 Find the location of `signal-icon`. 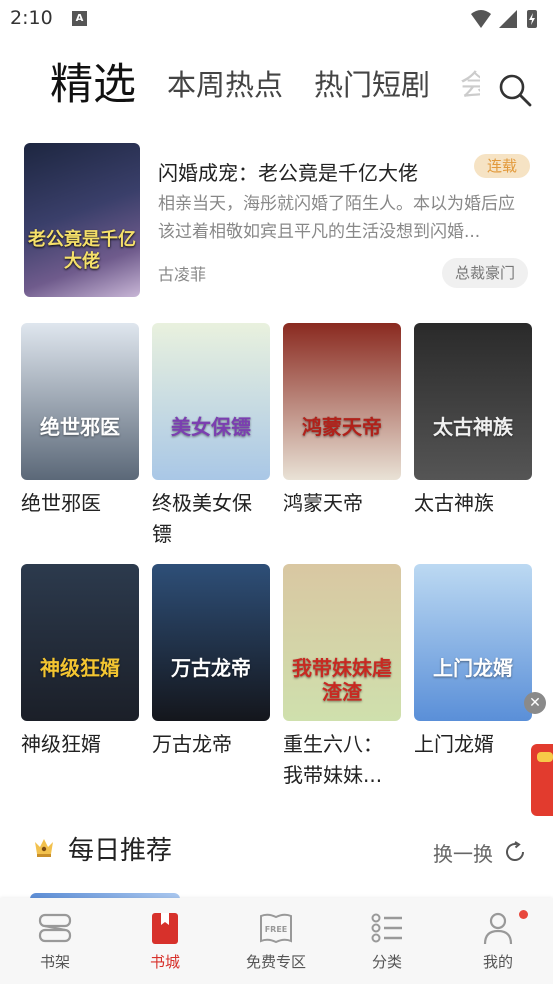

signal-icon is located at coordinates (508, 19).